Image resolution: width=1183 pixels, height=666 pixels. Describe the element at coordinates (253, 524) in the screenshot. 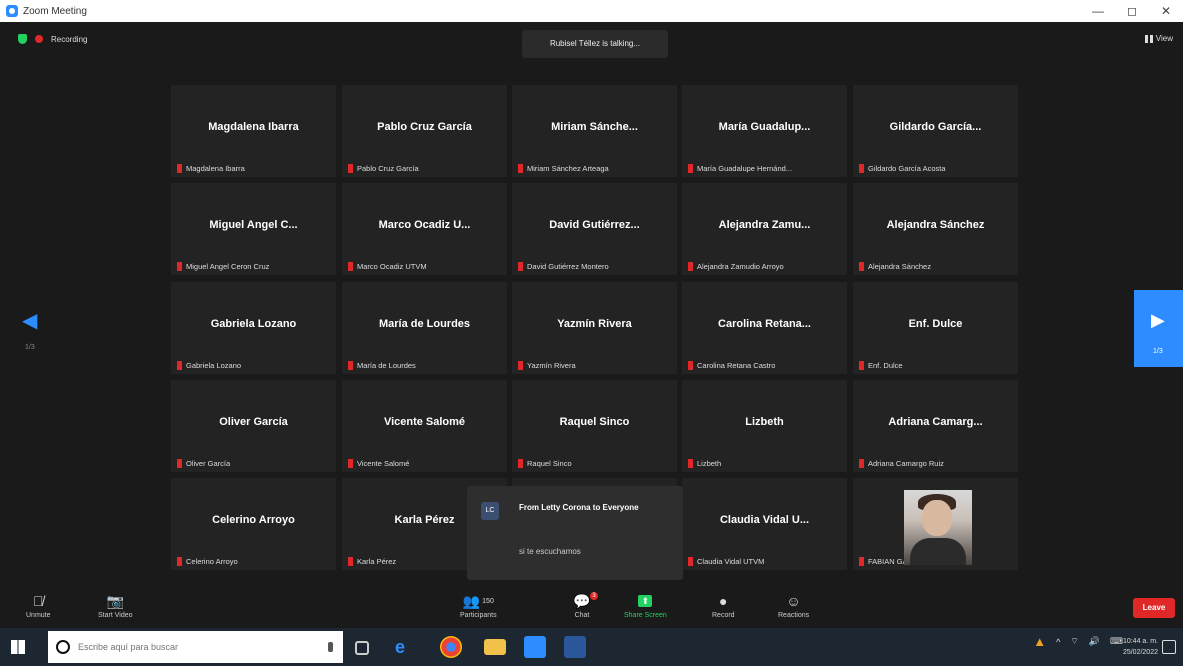

I see `participant-tile: Celerino Arroyo Celerino Arroyo` at that location.